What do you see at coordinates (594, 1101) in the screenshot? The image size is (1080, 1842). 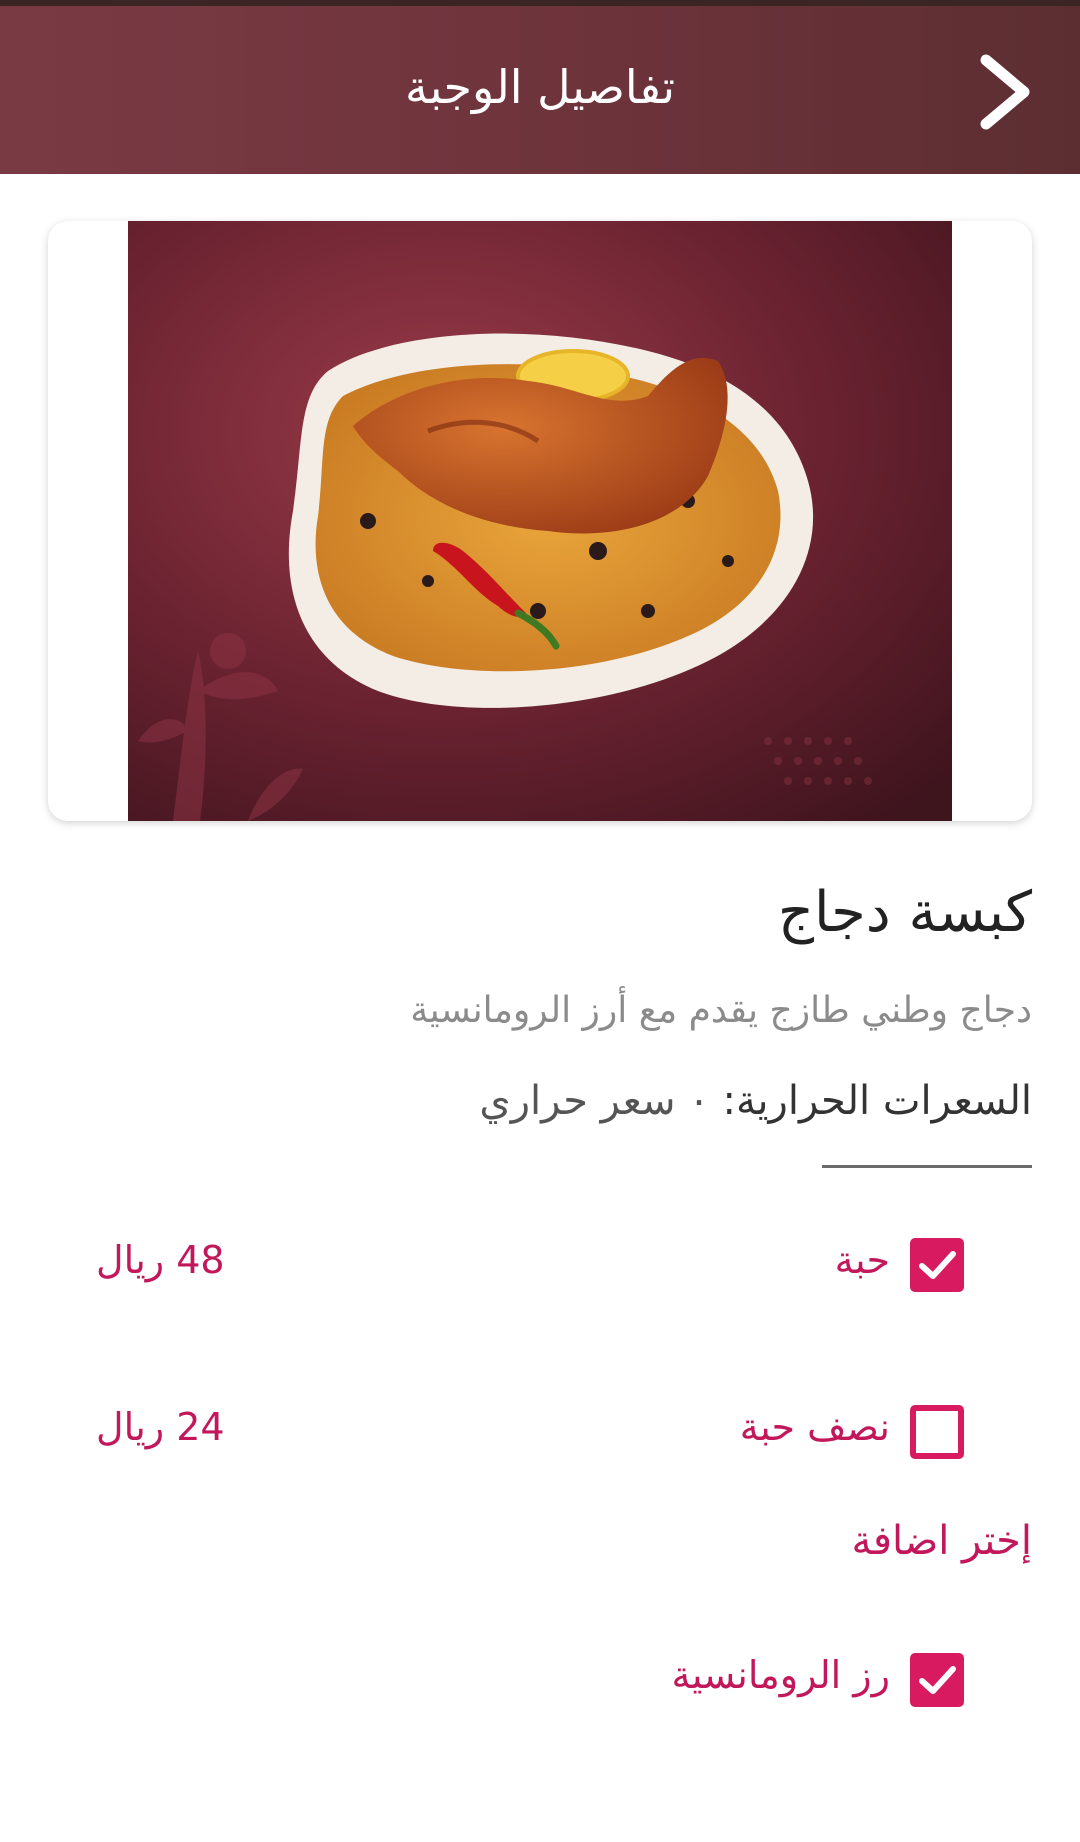 I see `calories-value: ٠ سعر حراري` at bounding box center [594, 1101].